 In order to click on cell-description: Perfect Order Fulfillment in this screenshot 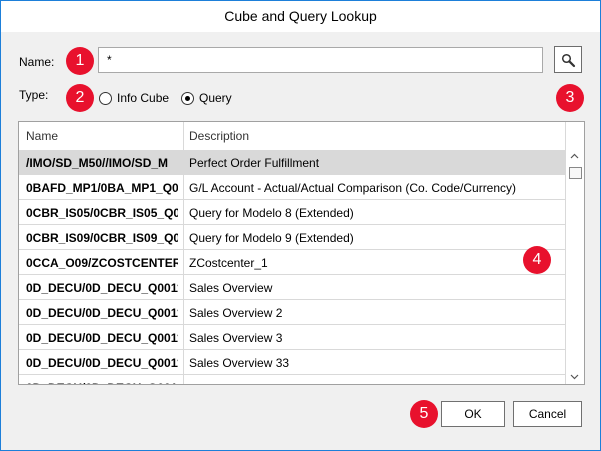, I will do `click(254, 163)`.